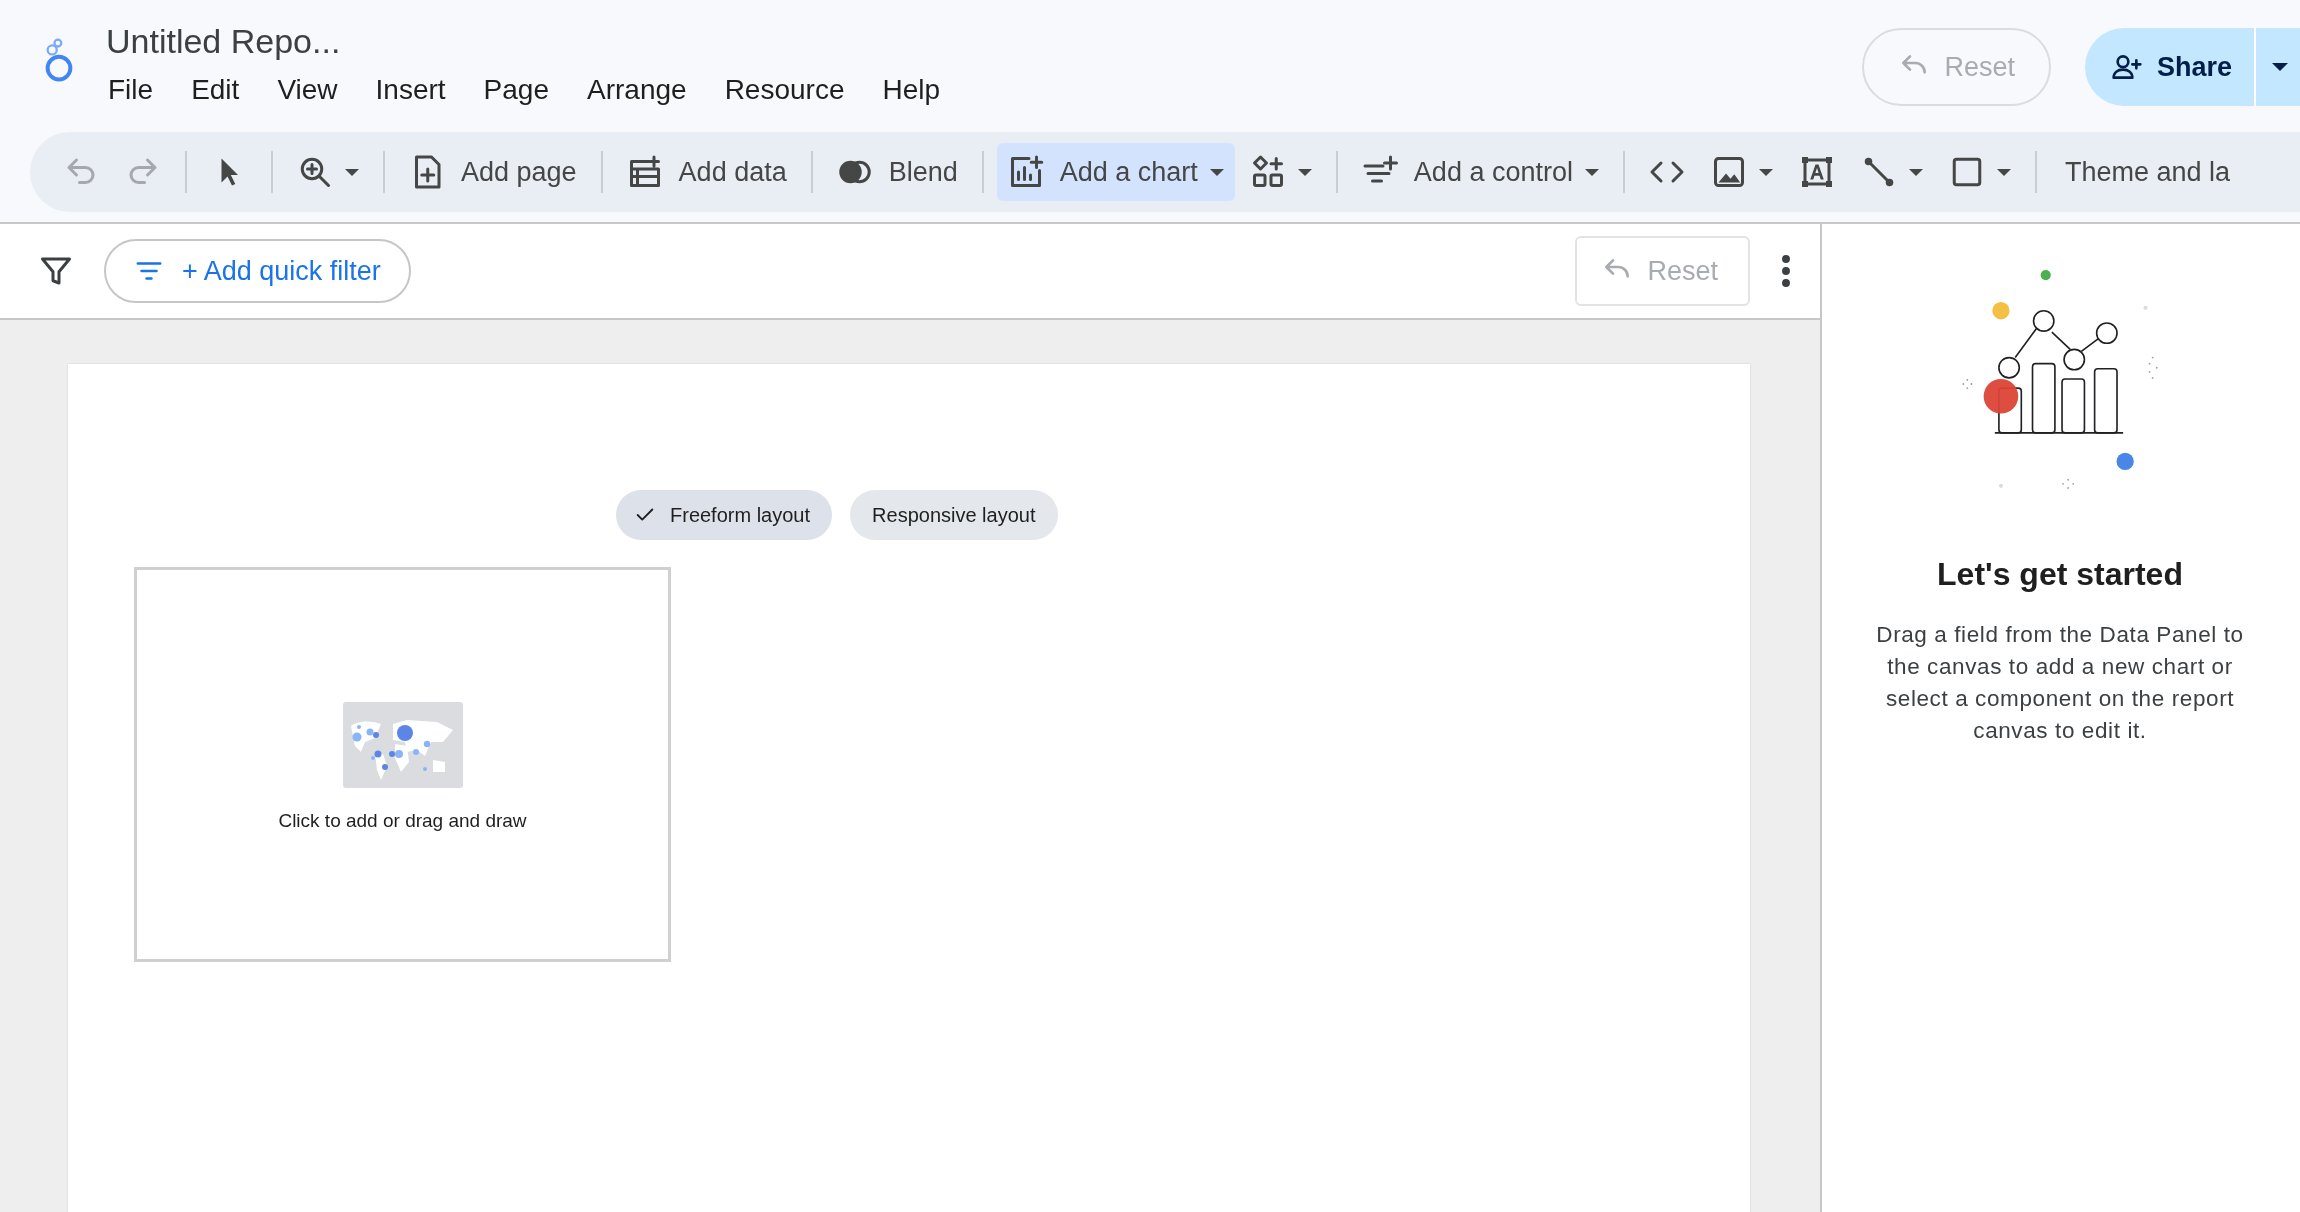 This screenshot has height=1212, width=2300. I want to click on toolbar-button: Add data, so click(706, 172).